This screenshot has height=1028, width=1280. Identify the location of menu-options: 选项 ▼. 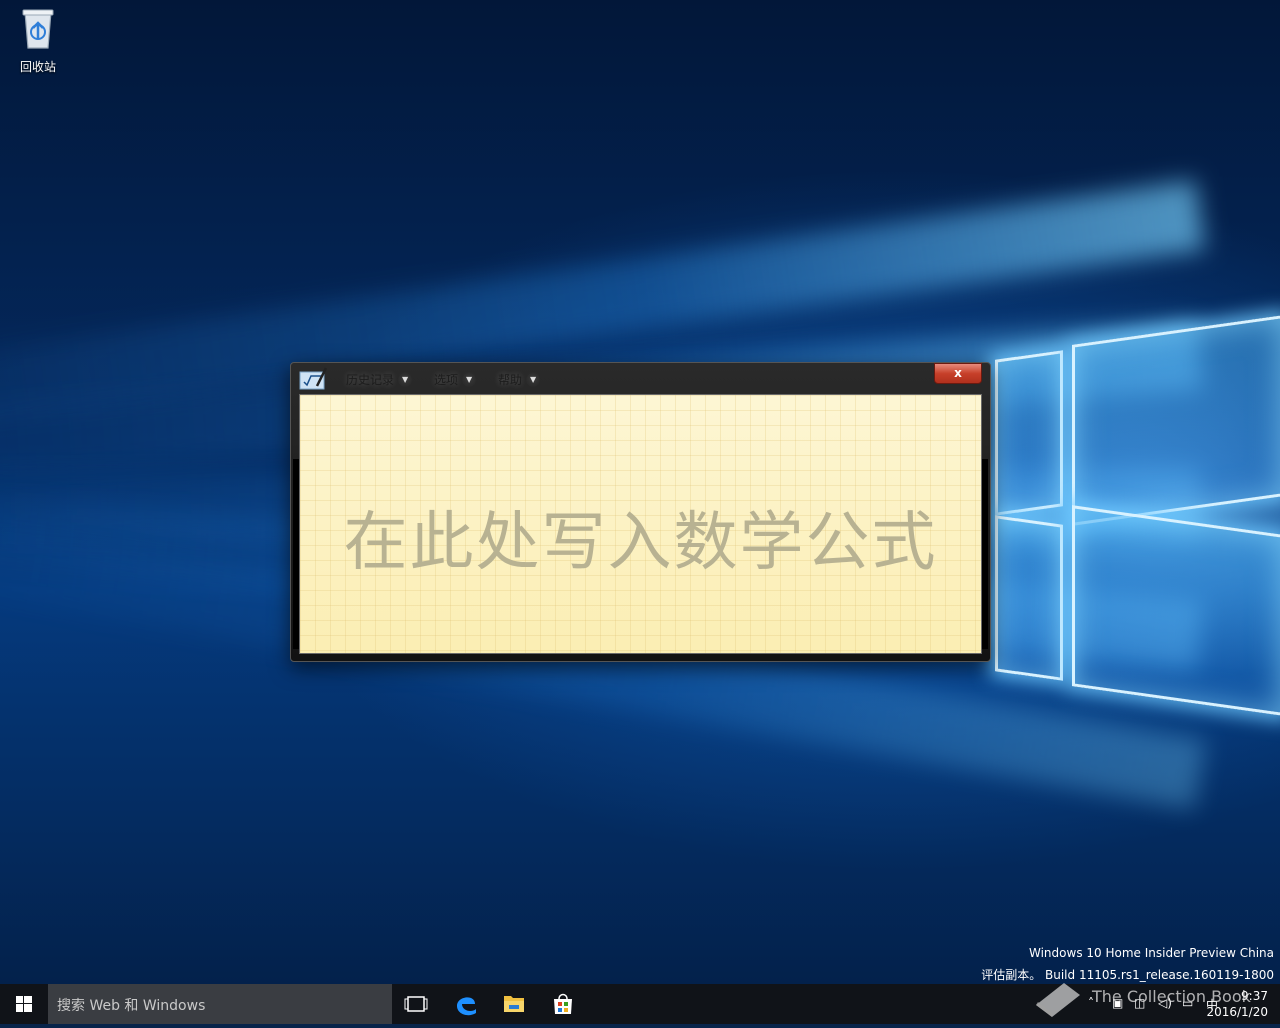
(455, 379).